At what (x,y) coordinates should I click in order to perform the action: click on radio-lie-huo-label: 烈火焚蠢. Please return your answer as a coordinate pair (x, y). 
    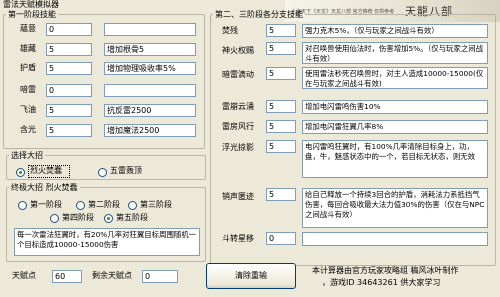
    Looking at the image, I should click on (46, 171).